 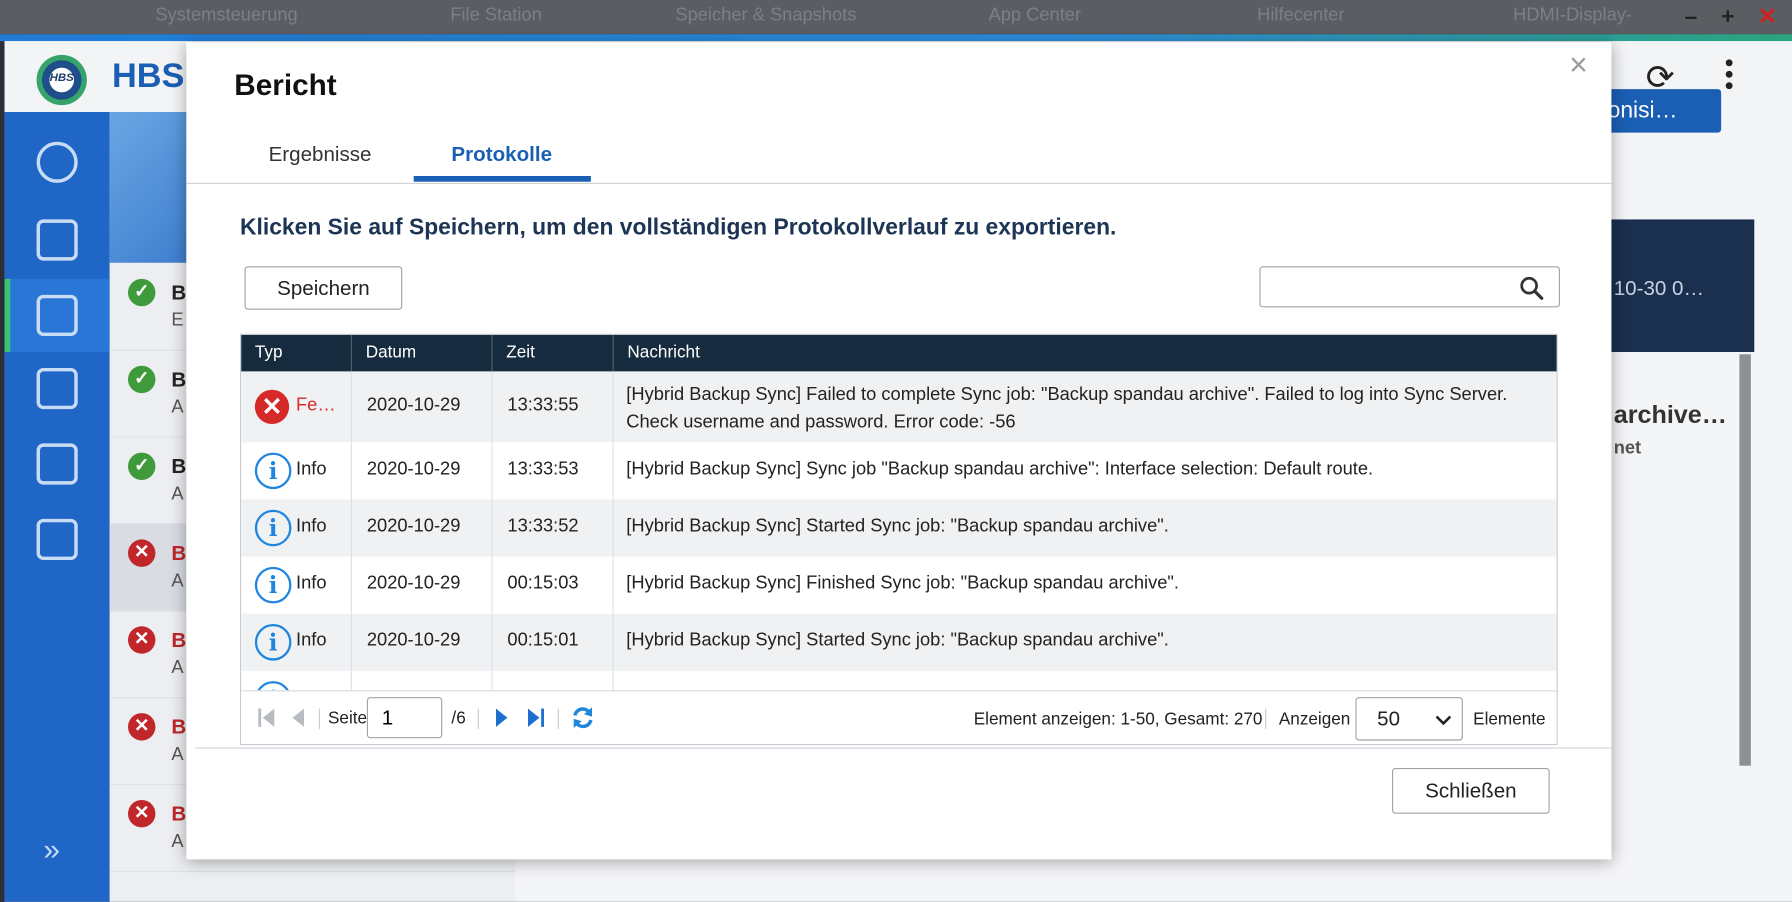 I want to click on pager-summary: Element anzeigen: 1-50, Gesamt: 270, so click(x=1118, y=719).